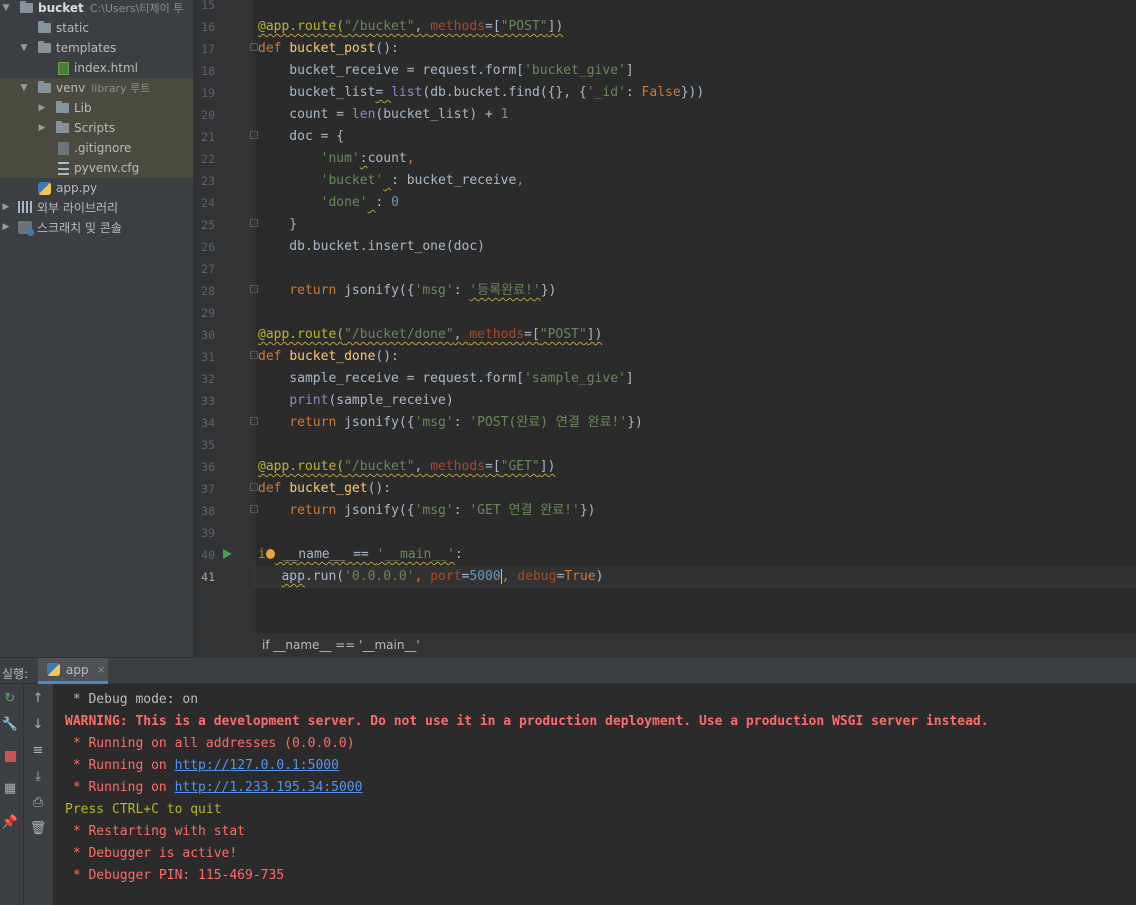  Describe the element at coordinates (208, 533) in the screenshot. I see `line-number: 39` at that location.